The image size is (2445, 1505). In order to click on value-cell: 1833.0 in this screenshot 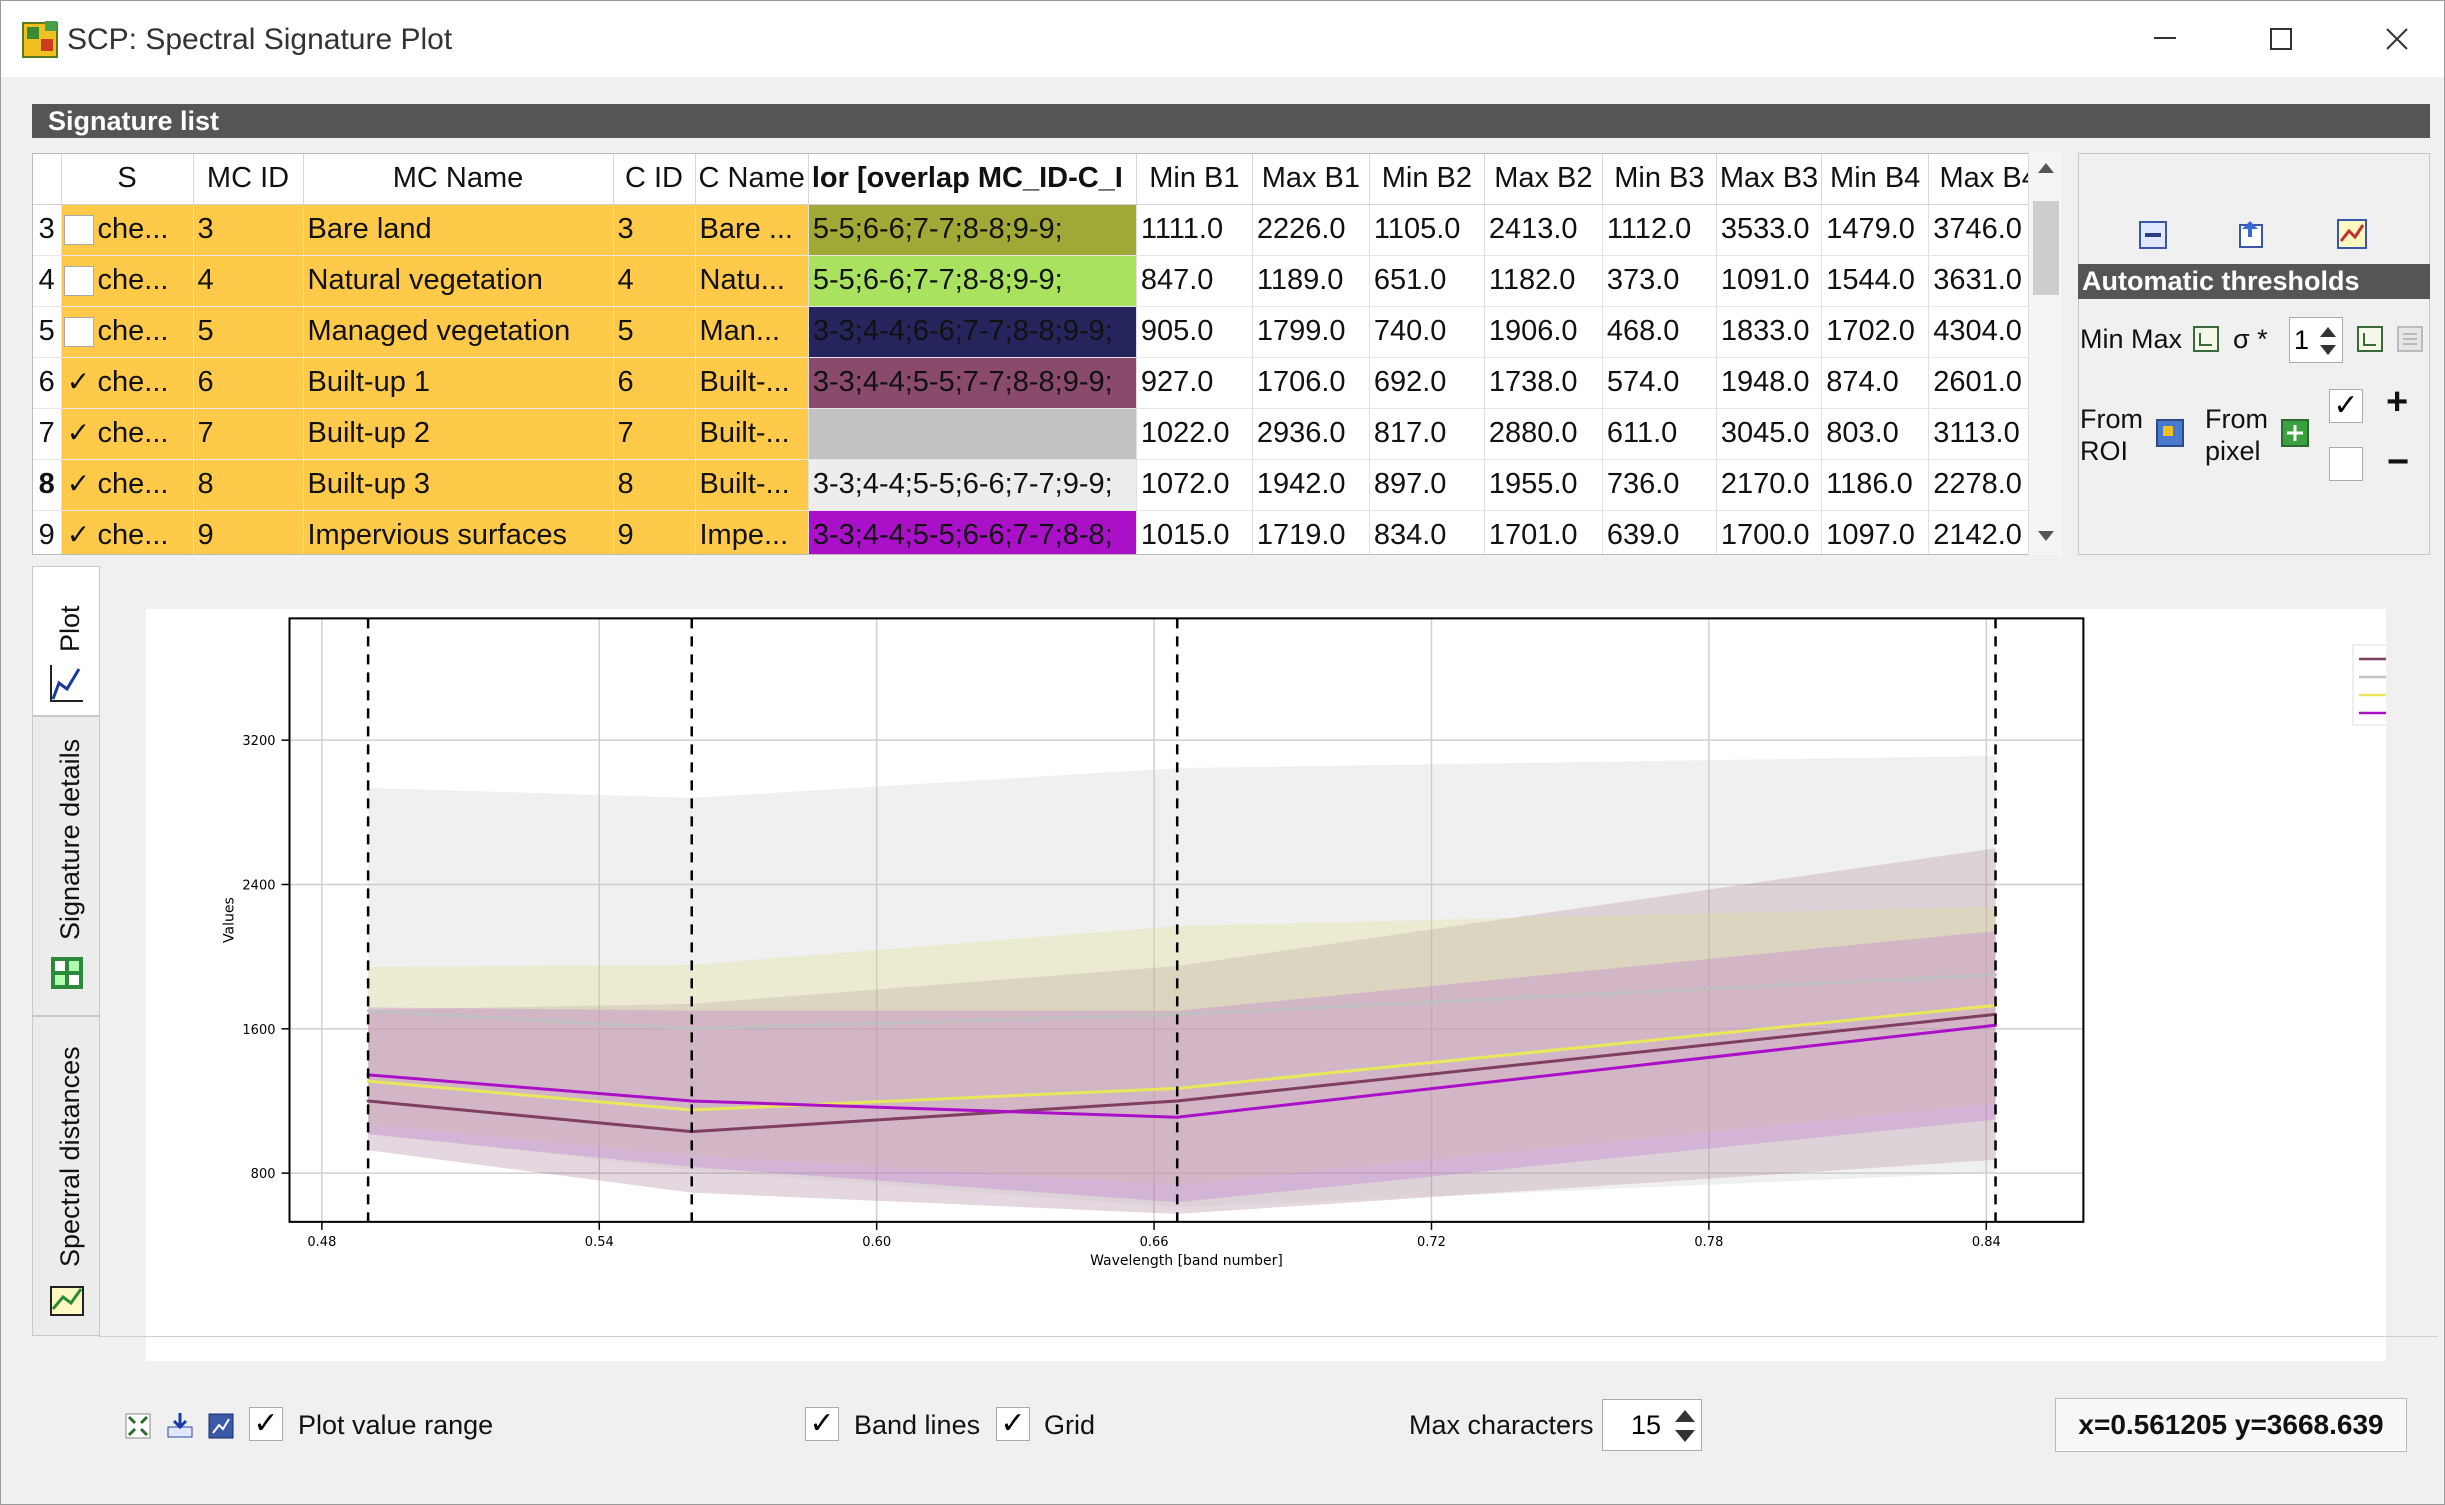, I will do `click(1769, 332)`.